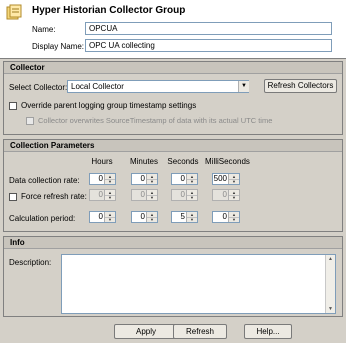 Image resolution: width=346 pixels, height=343 pixels. What do you see at coordinates (44, 180) in the screenshot?
I see `data-rate-label: Data collection rate:` at bounding box center [44, 180].